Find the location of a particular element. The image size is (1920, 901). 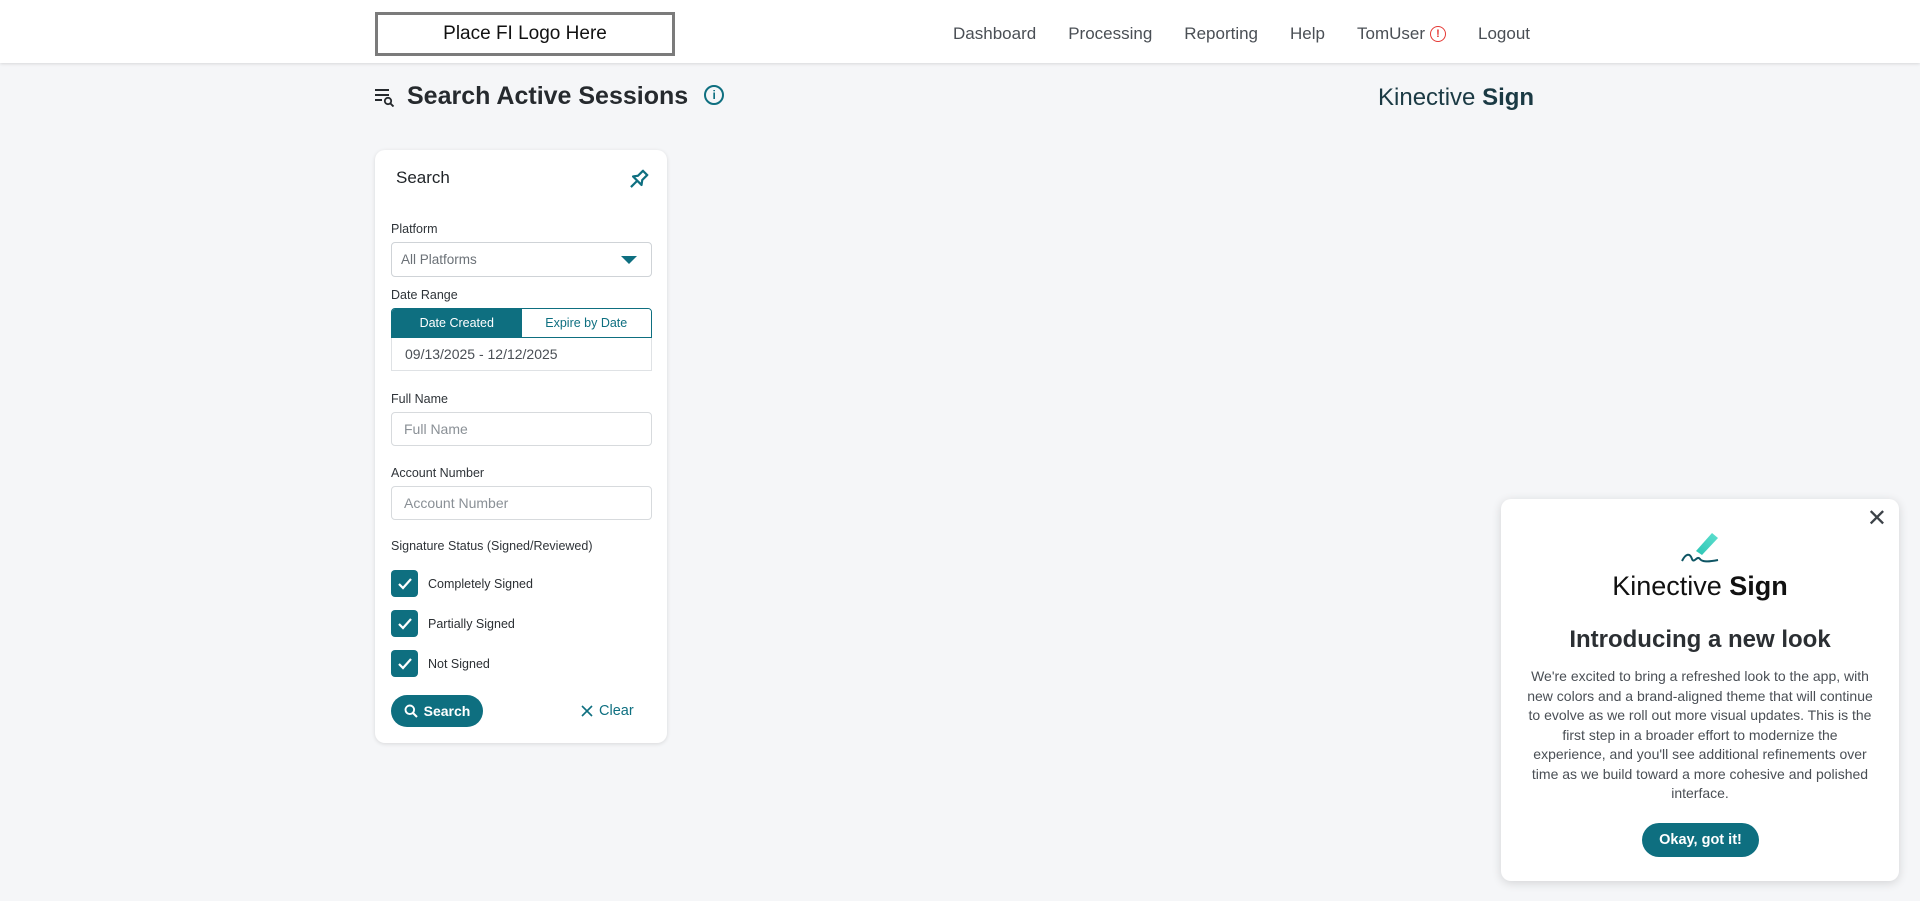

date-range-label: Date Range is located at coordinates (424, 295).